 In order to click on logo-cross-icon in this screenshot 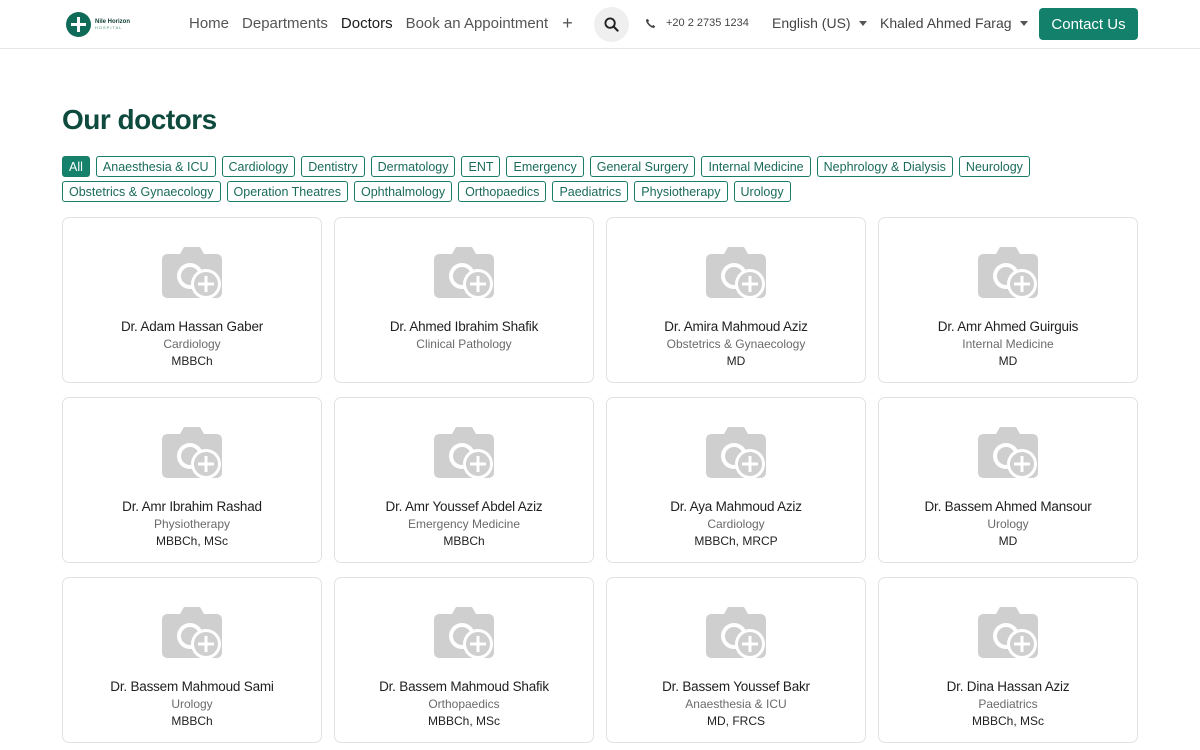, I will do `click(78, 24)`.